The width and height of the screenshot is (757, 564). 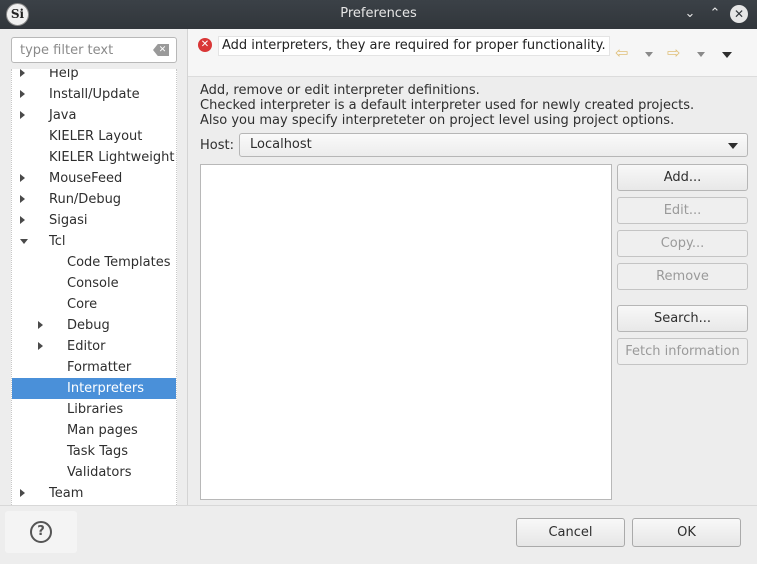 I want to click on tree-item: Run/Debug, so click(x=94, y=199).